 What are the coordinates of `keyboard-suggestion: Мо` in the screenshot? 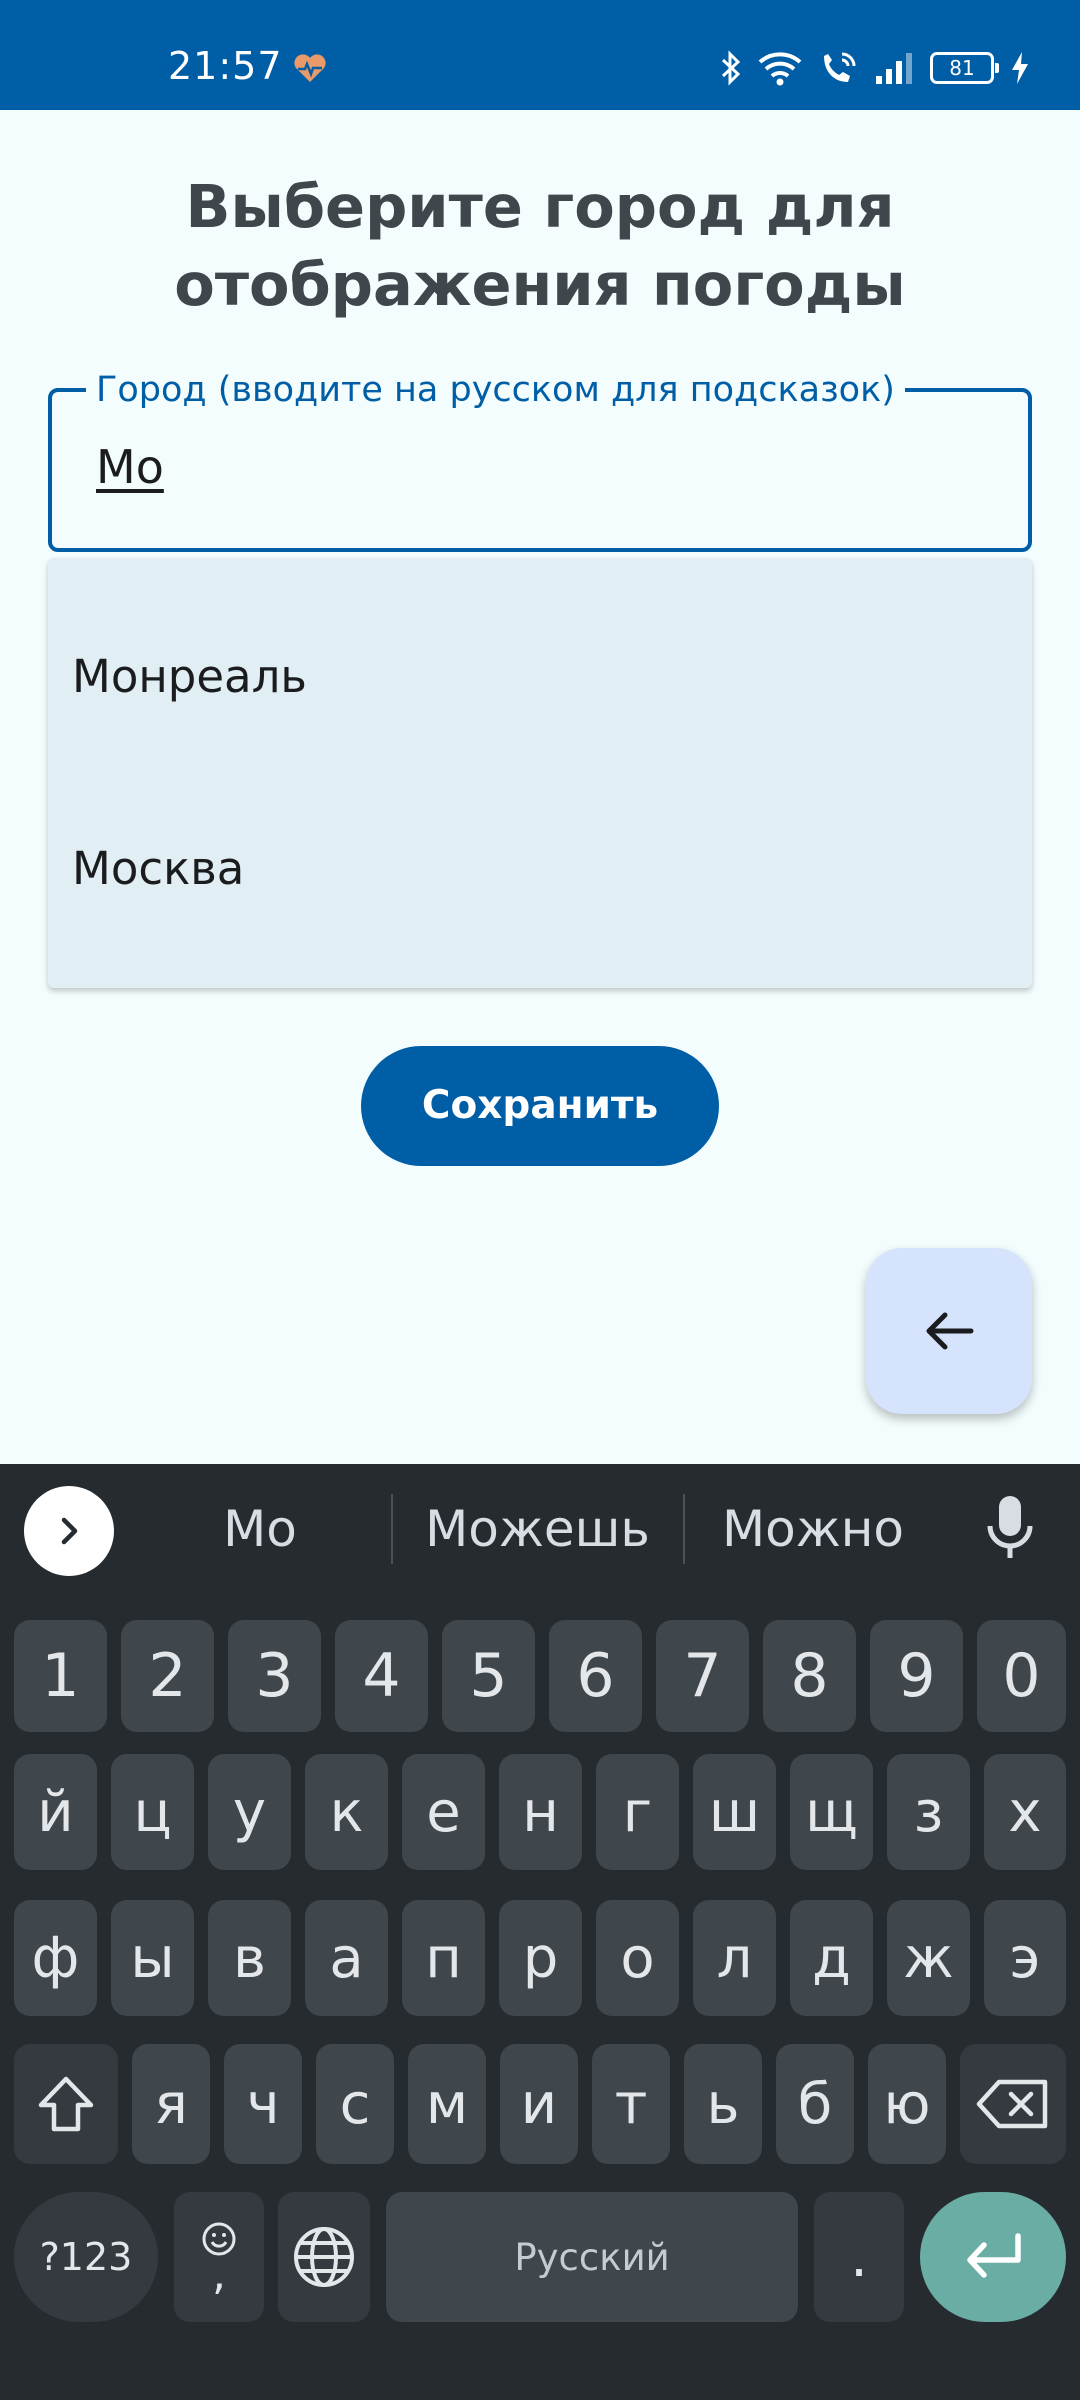 It's located at (260, 1529).